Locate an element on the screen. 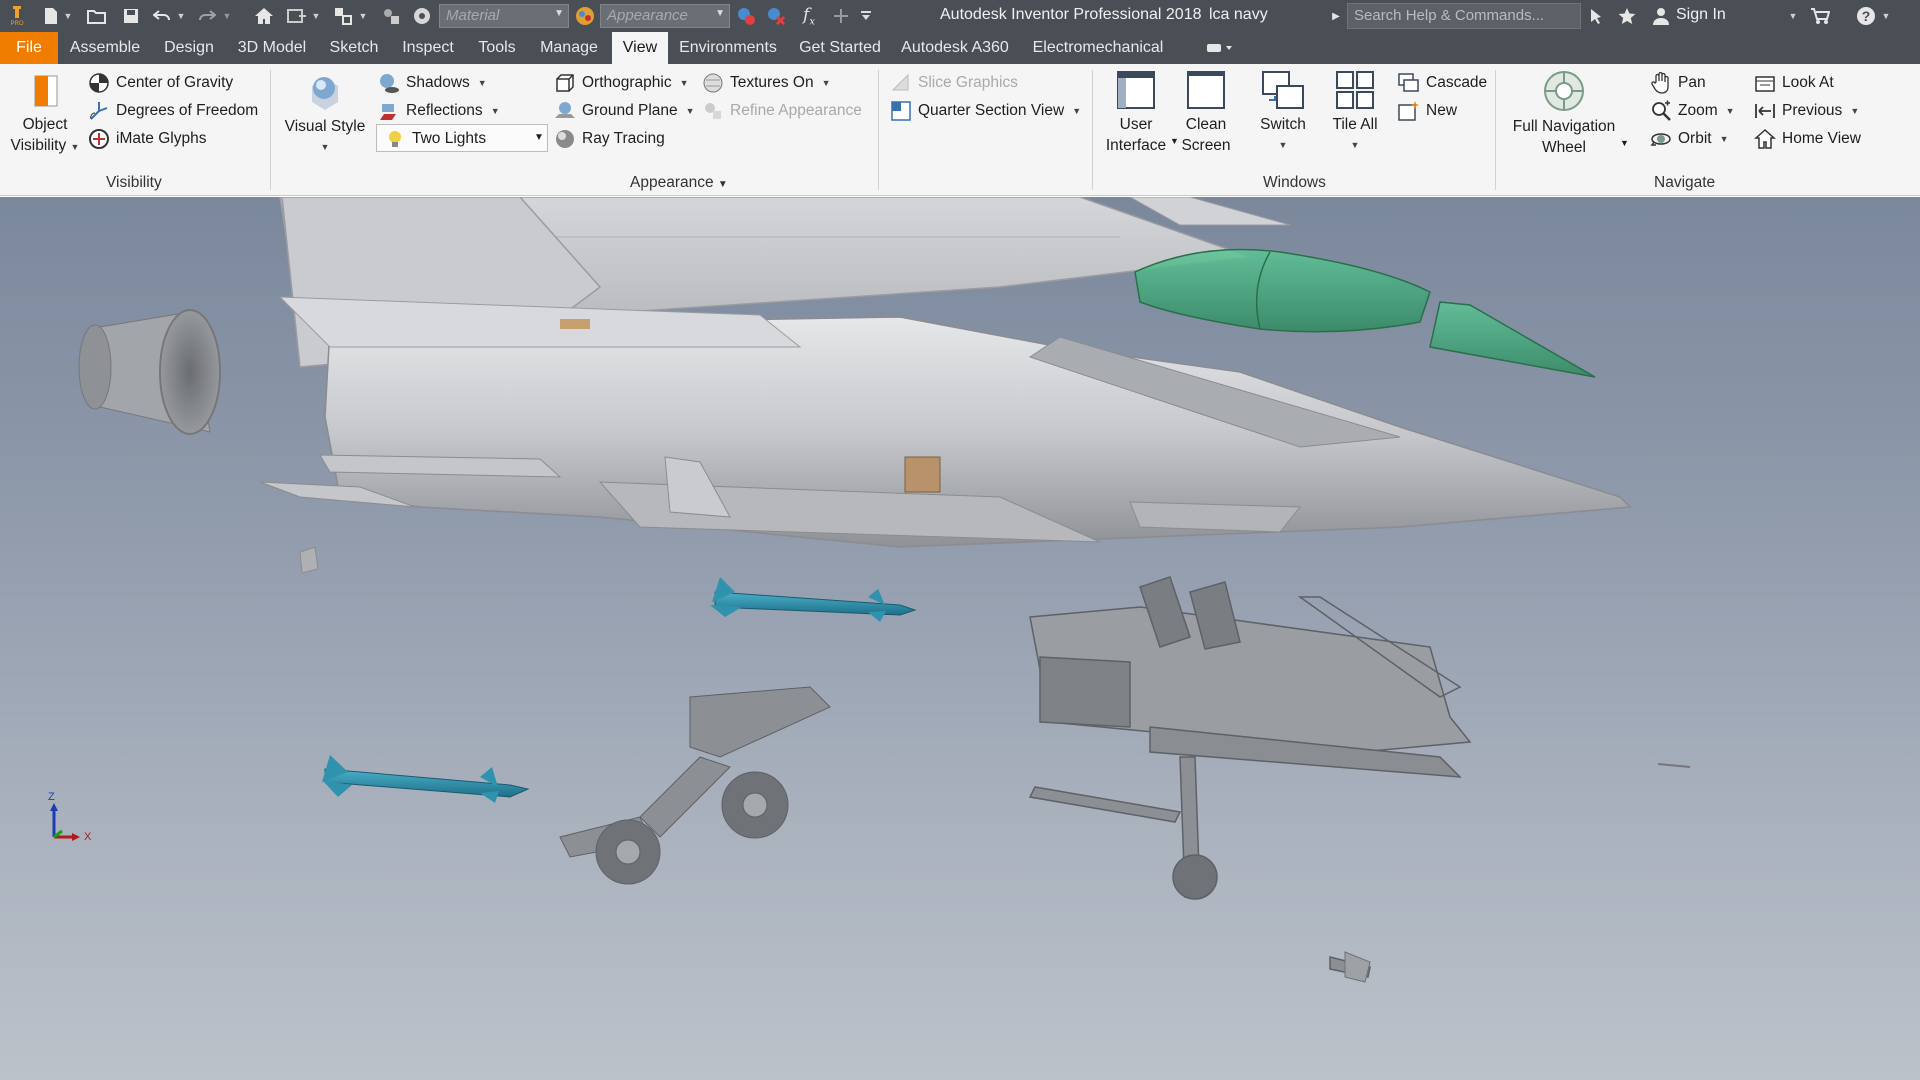 The image size is (1920, 1080). measure-icon is located at coordinates (391, 16).